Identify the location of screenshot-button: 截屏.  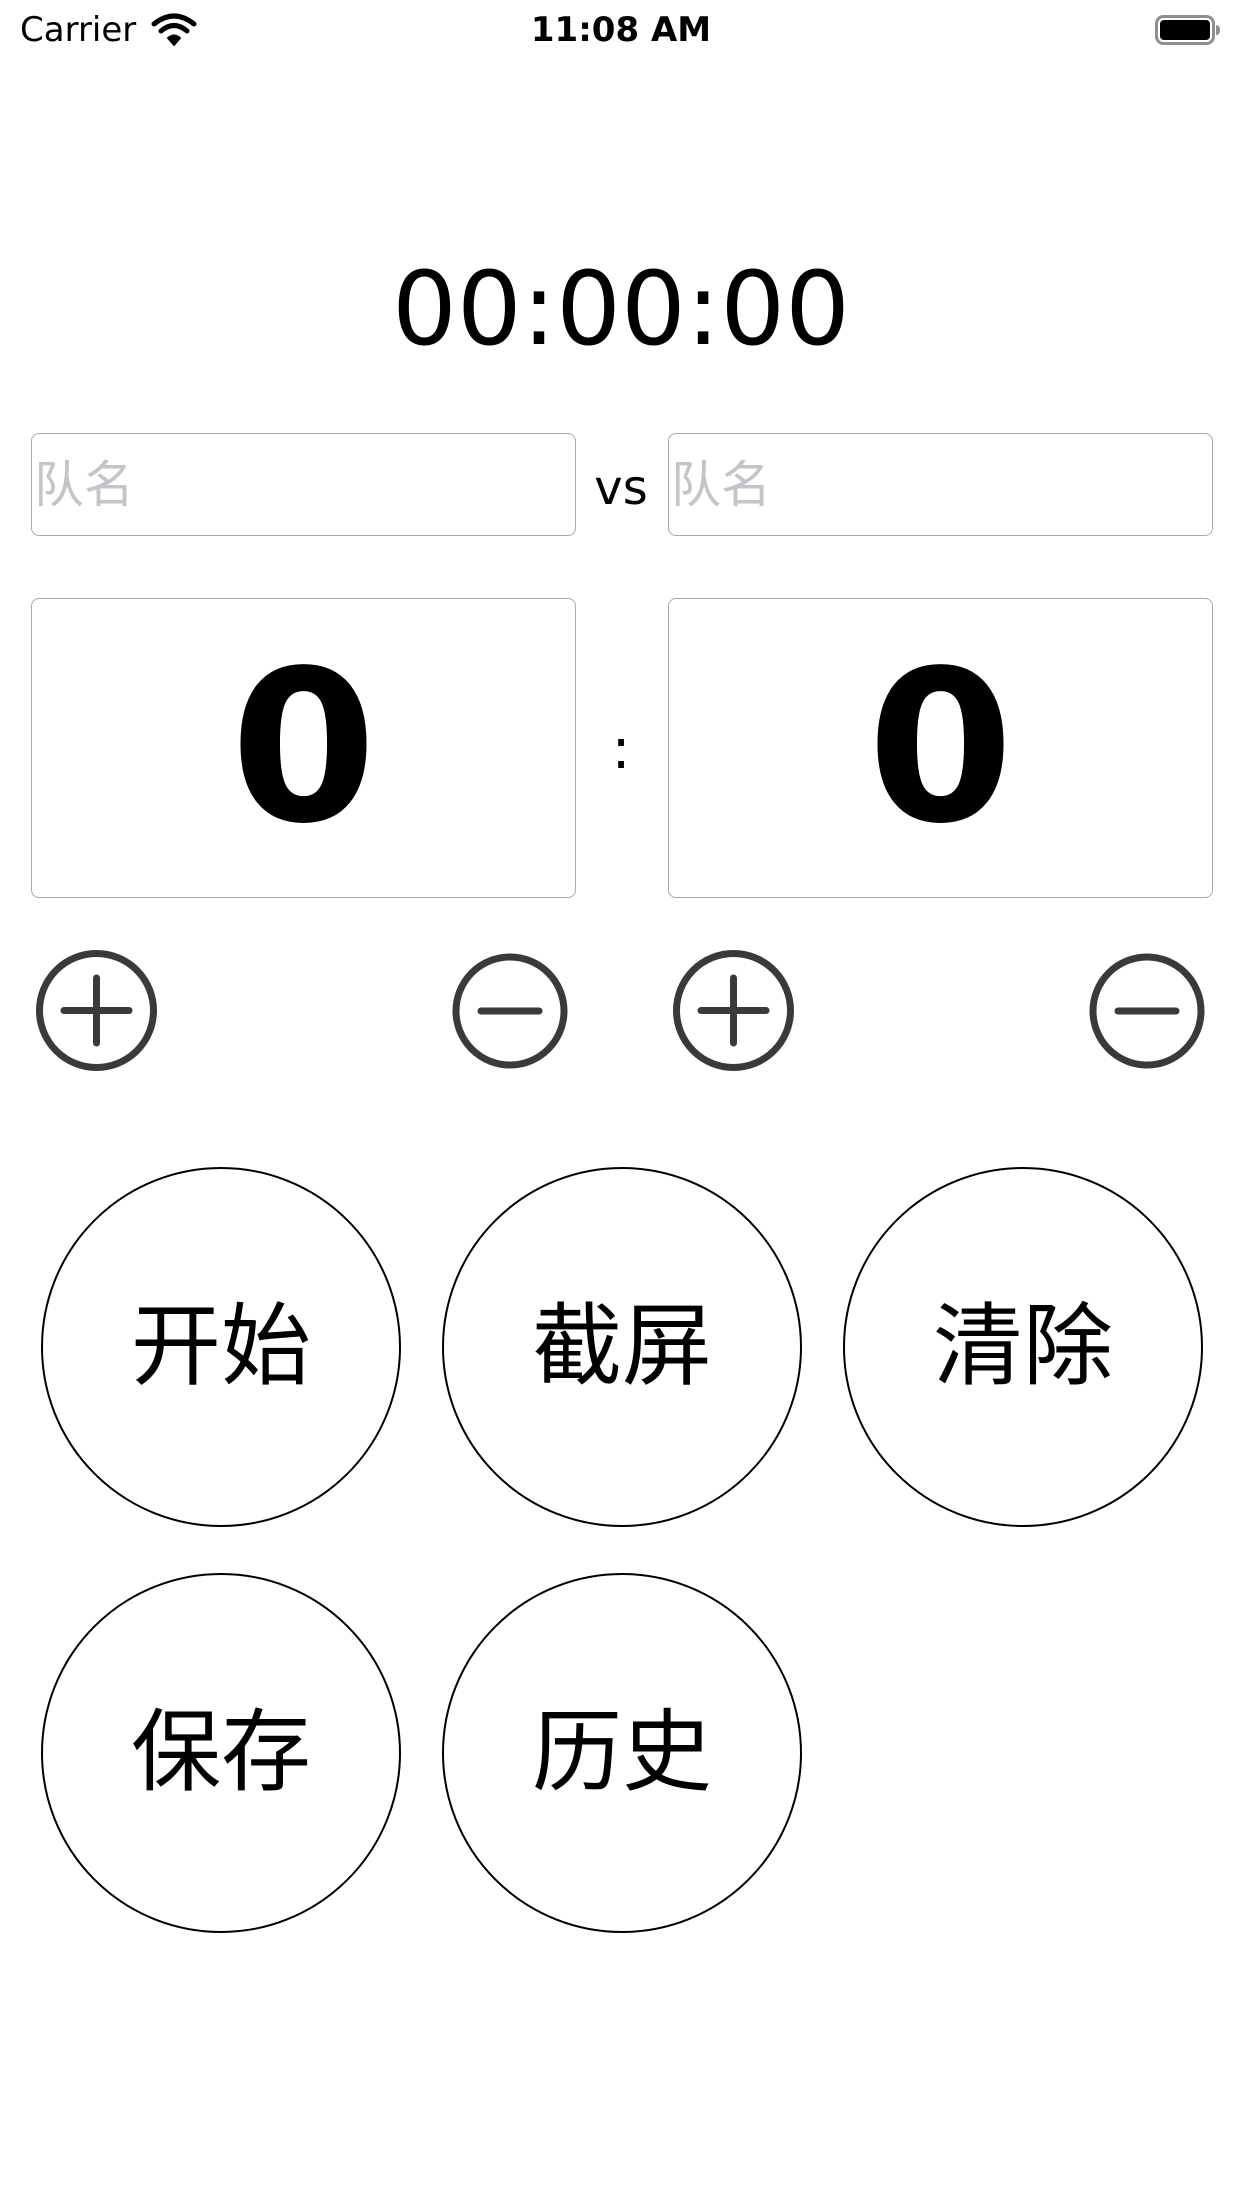
(622, 1347).